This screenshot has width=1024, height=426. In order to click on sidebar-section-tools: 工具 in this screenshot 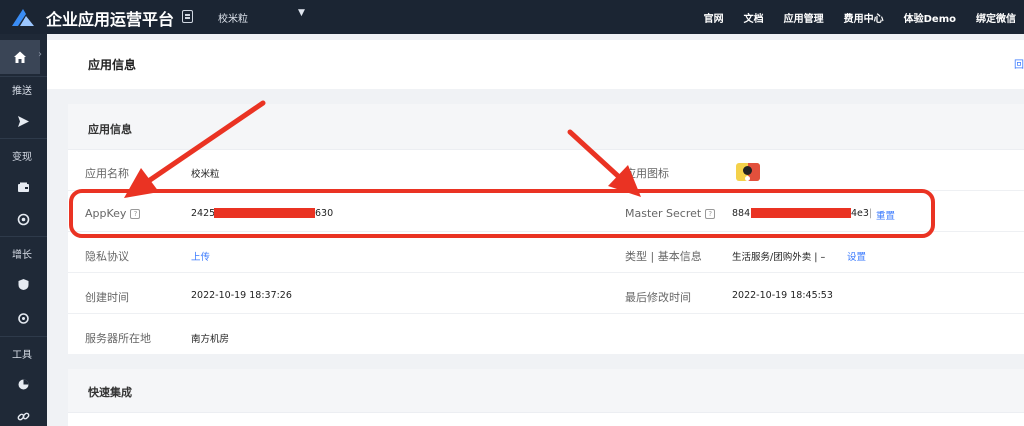, I will do `click(22, 355)`.